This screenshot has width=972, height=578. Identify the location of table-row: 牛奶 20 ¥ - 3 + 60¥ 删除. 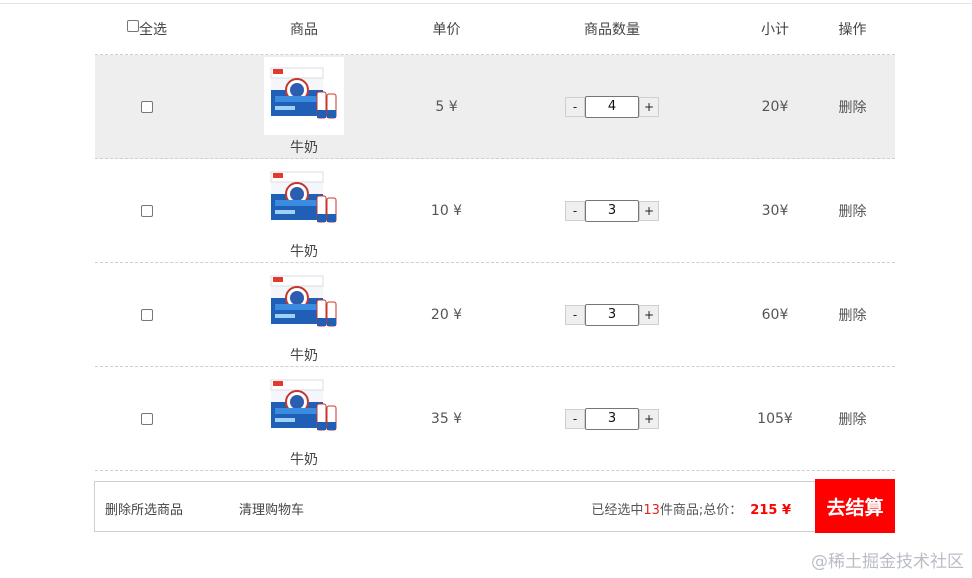
(495, 315).